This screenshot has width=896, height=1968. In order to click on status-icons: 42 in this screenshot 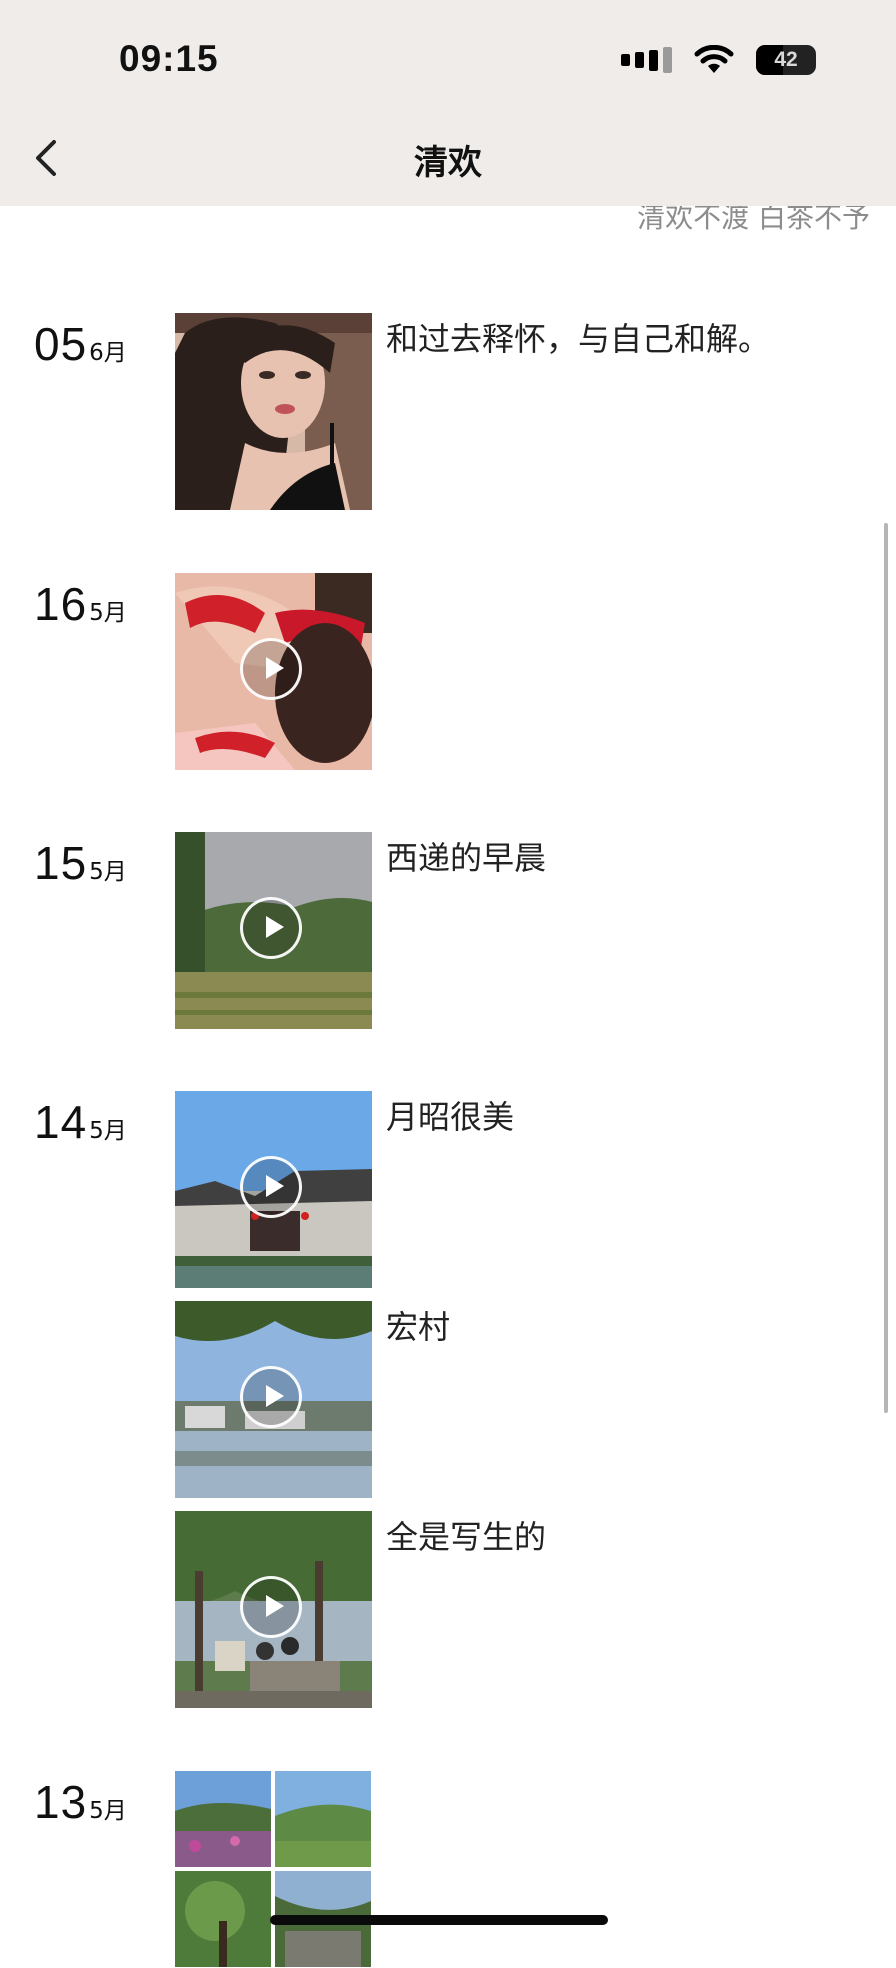, I will do `click(718, 60)`.